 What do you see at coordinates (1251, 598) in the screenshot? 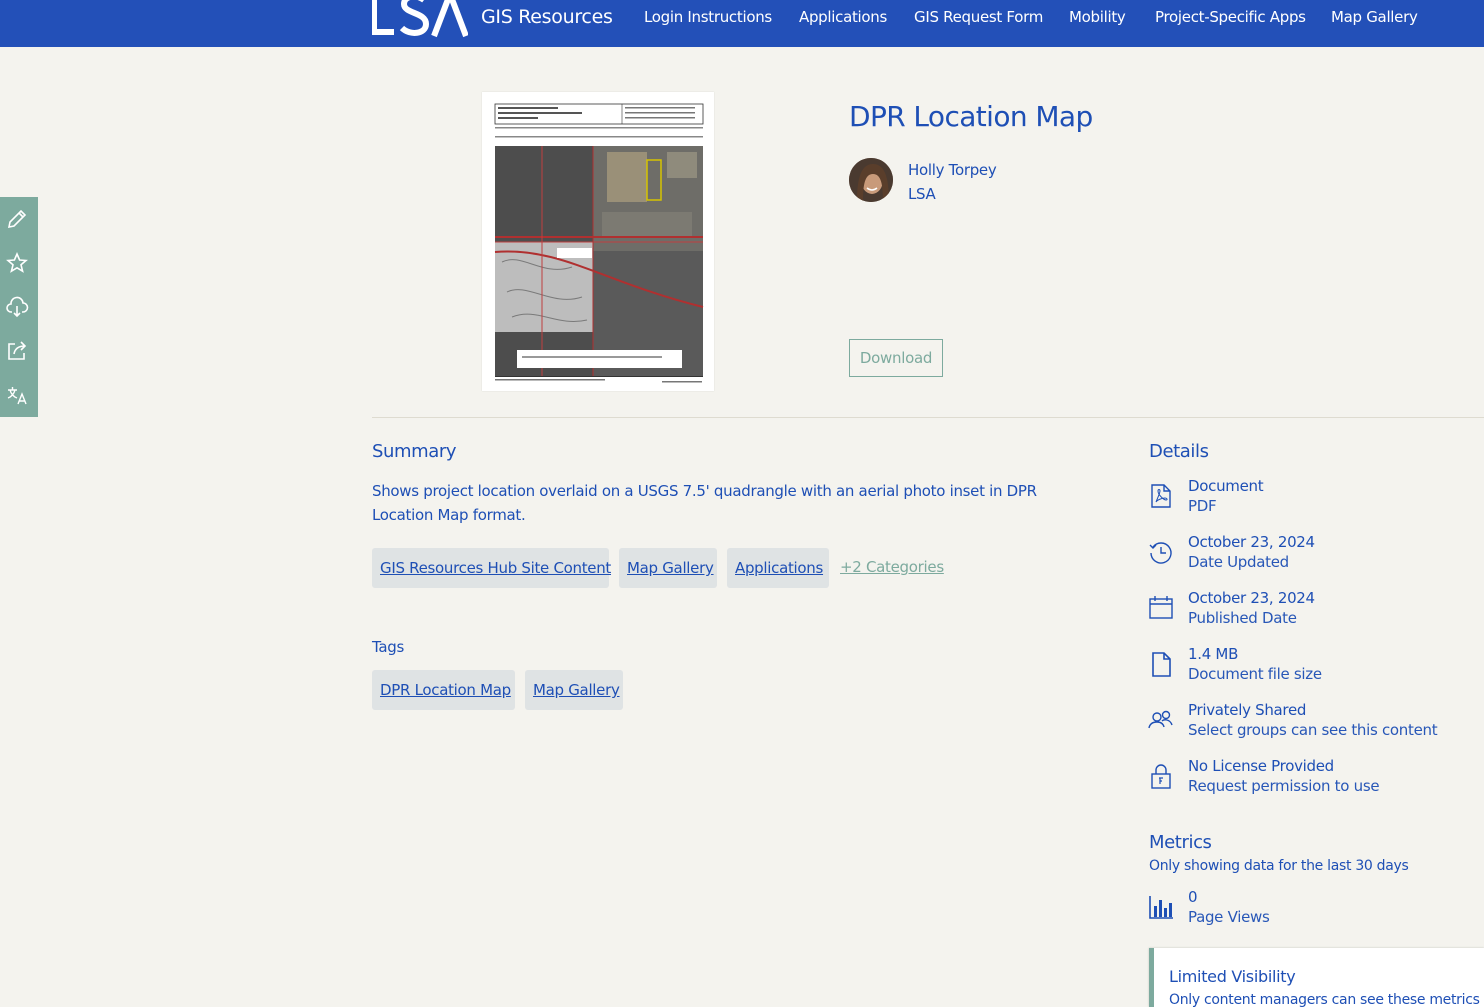
I see `detail-published: October 23, 2024` at bounding box center [1251, 598].